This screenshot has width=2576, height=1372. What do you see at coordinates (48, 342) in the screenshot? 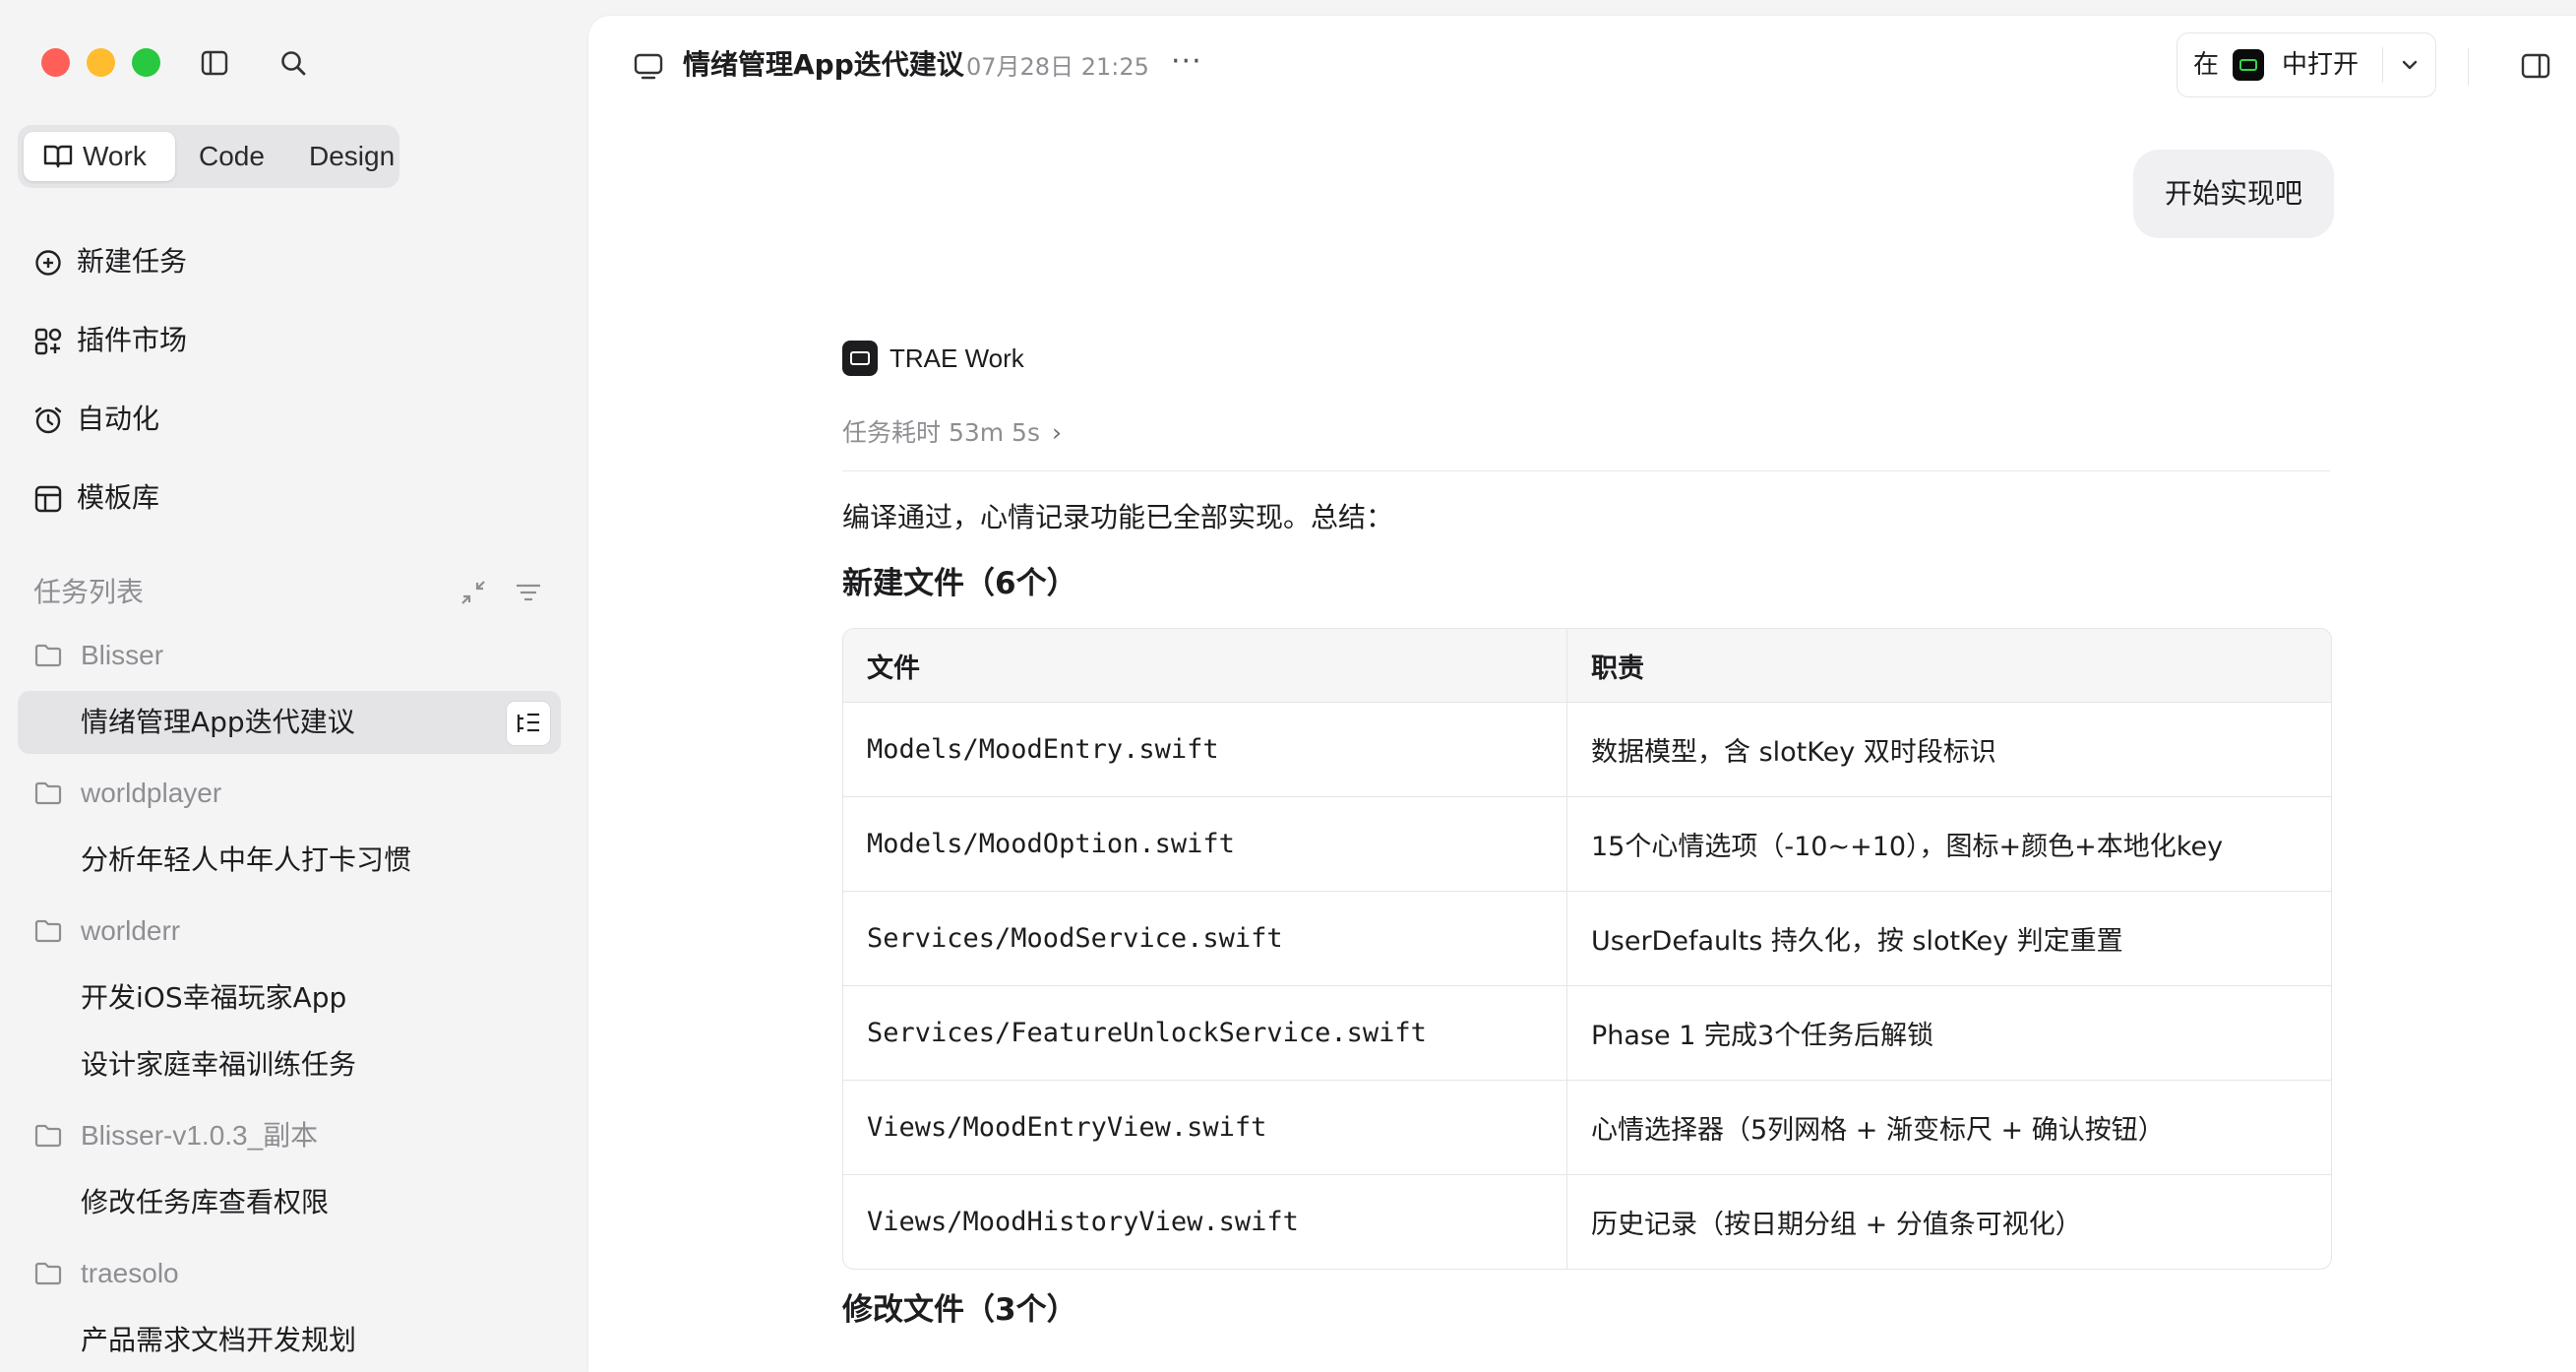
I see `plugin-market-icon` at bounding box center [48, 342].